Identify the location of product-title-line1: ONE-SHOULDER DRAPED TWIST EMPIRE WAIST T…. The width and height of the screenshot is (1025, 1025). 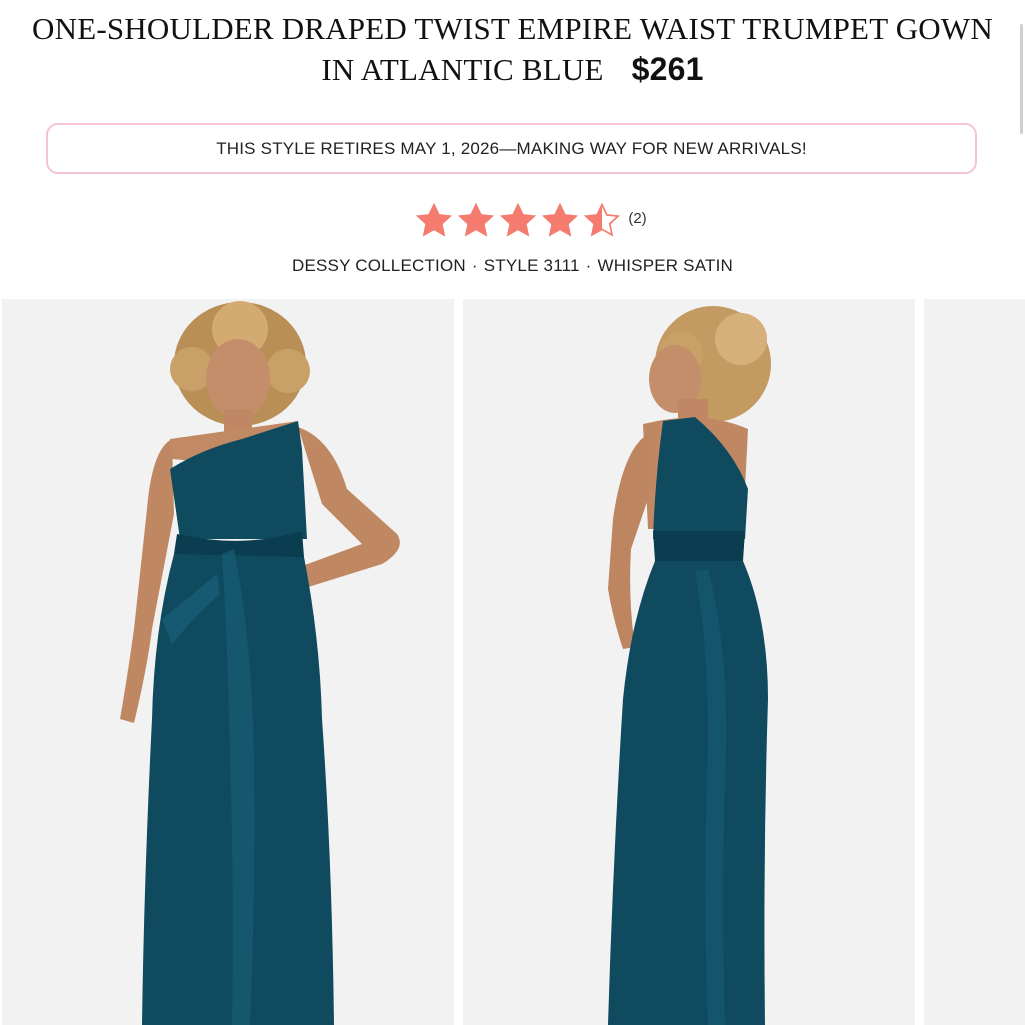
(512, 28).